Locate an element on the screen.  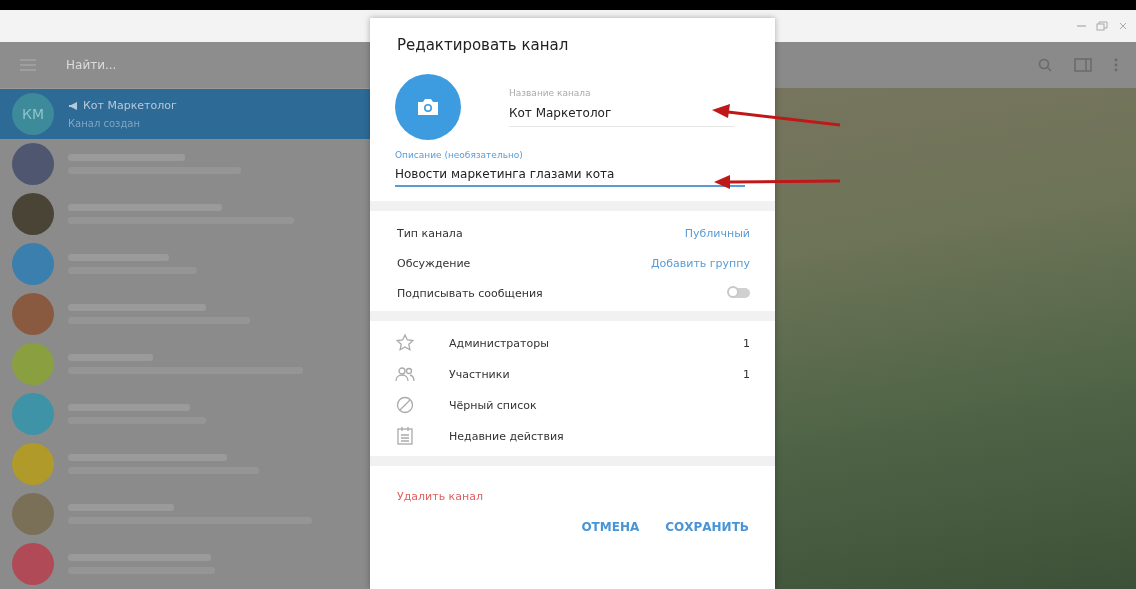
menu-item: Чёрный список is located at coordinates (572, 405).